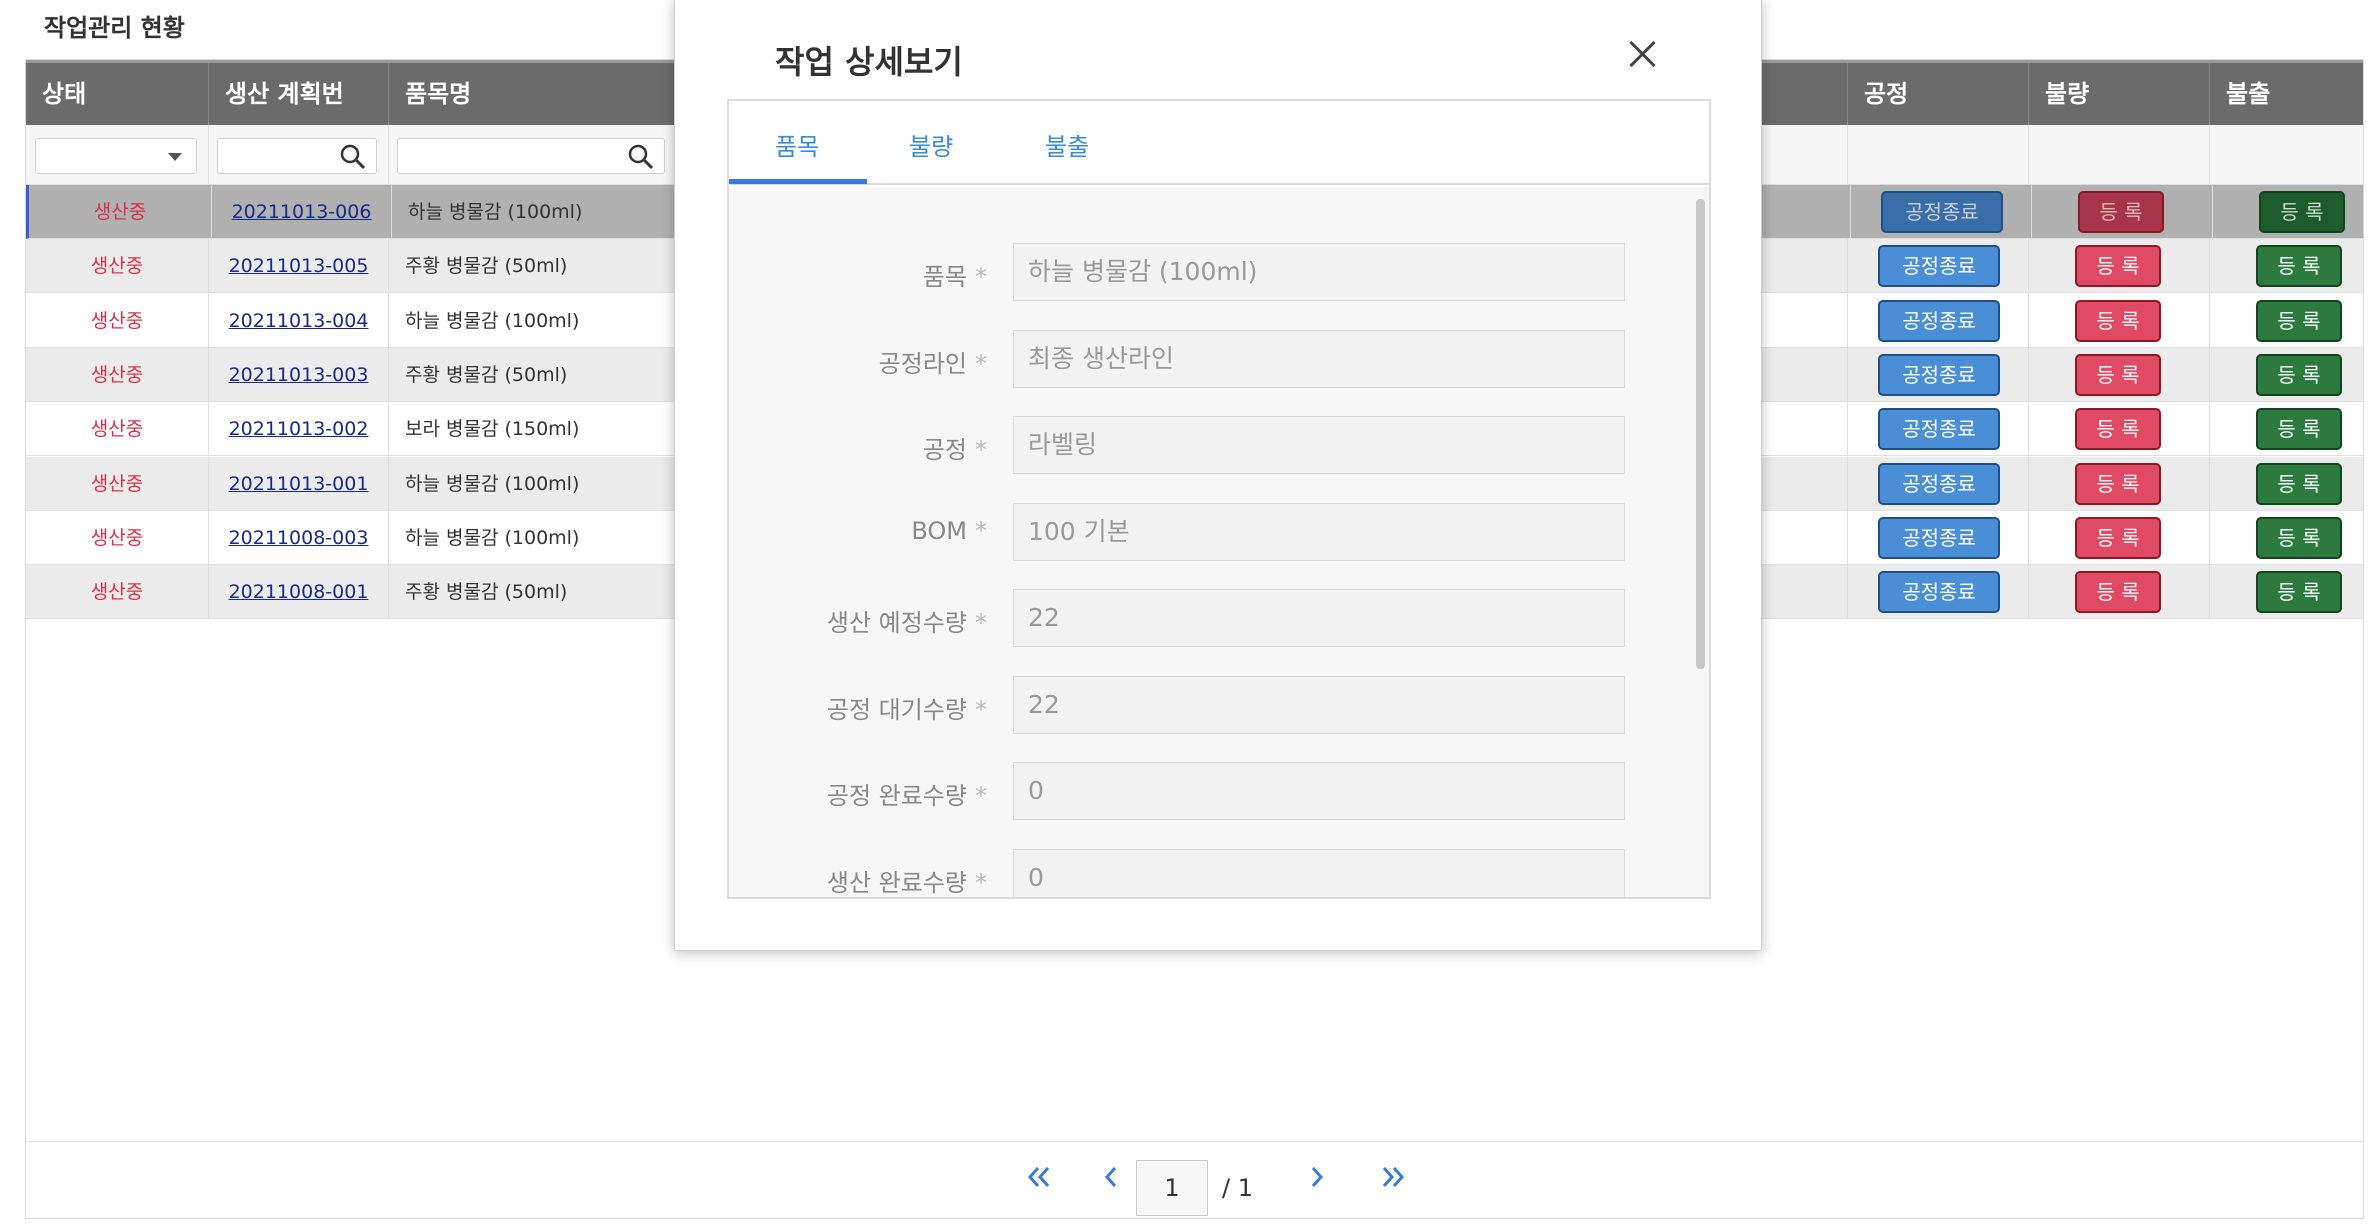 This screenshot has height=1226, width=2378. What do you see at coordinates (896, 709) in the screenshot?
I see `field-label: 공정 대기수량` at bounding box center [896, 709].